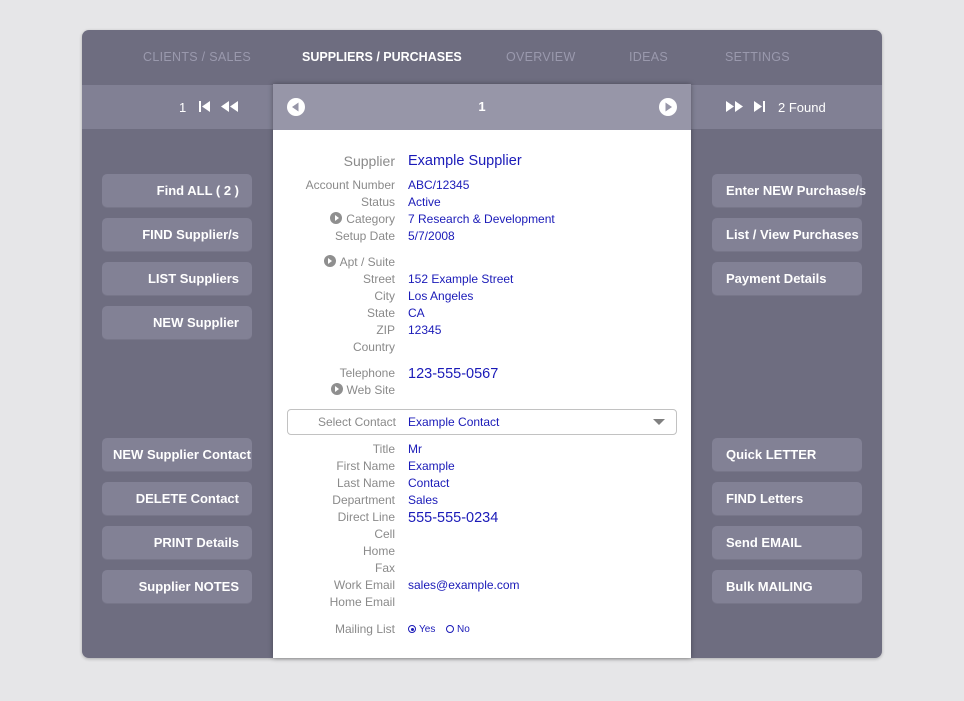 This screenshot has width=964, height=701. What do you see at coordinates (363, 500) in the screenshot?
I see `department-label: Department` at bounding box center [363, 500].